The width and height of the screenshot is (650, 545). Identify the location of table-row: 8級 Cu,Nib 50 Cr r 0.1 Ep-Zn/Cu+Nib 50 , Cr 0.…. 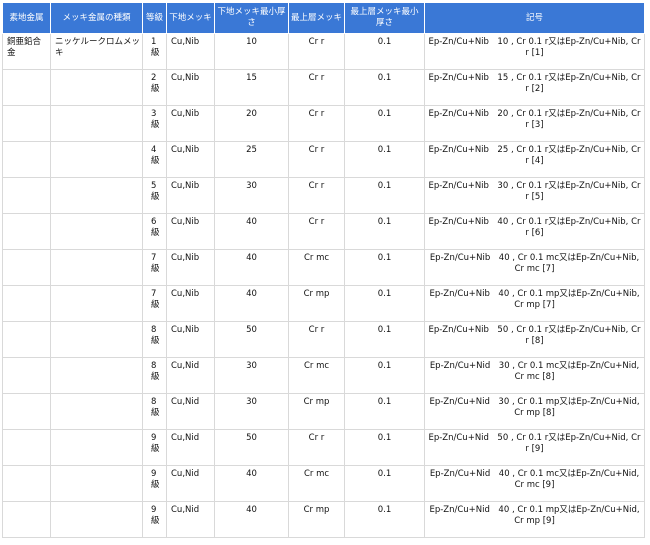
(323, 339).